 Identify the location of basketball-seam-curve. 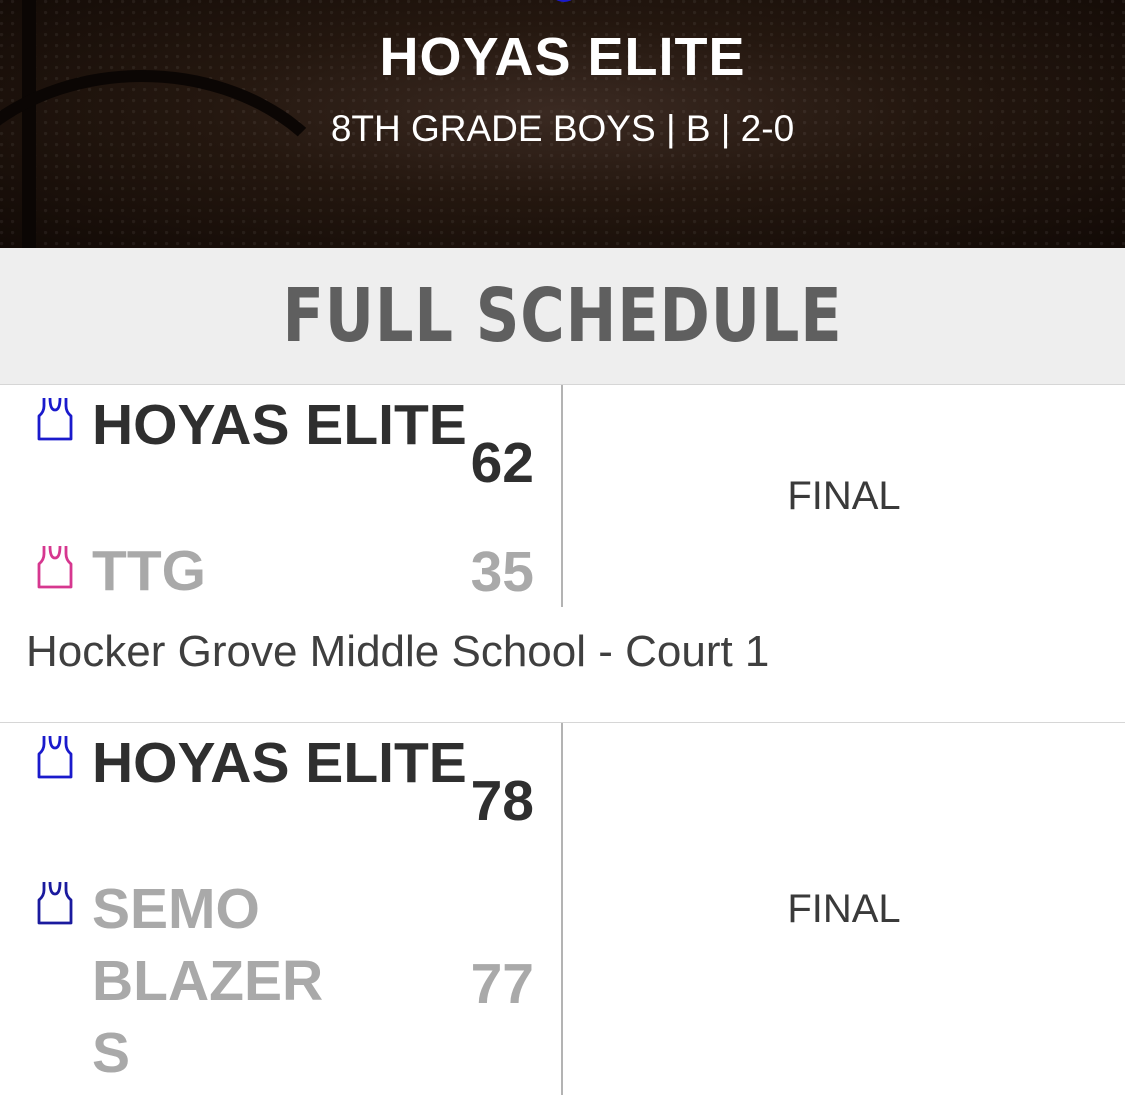
(182, 159).